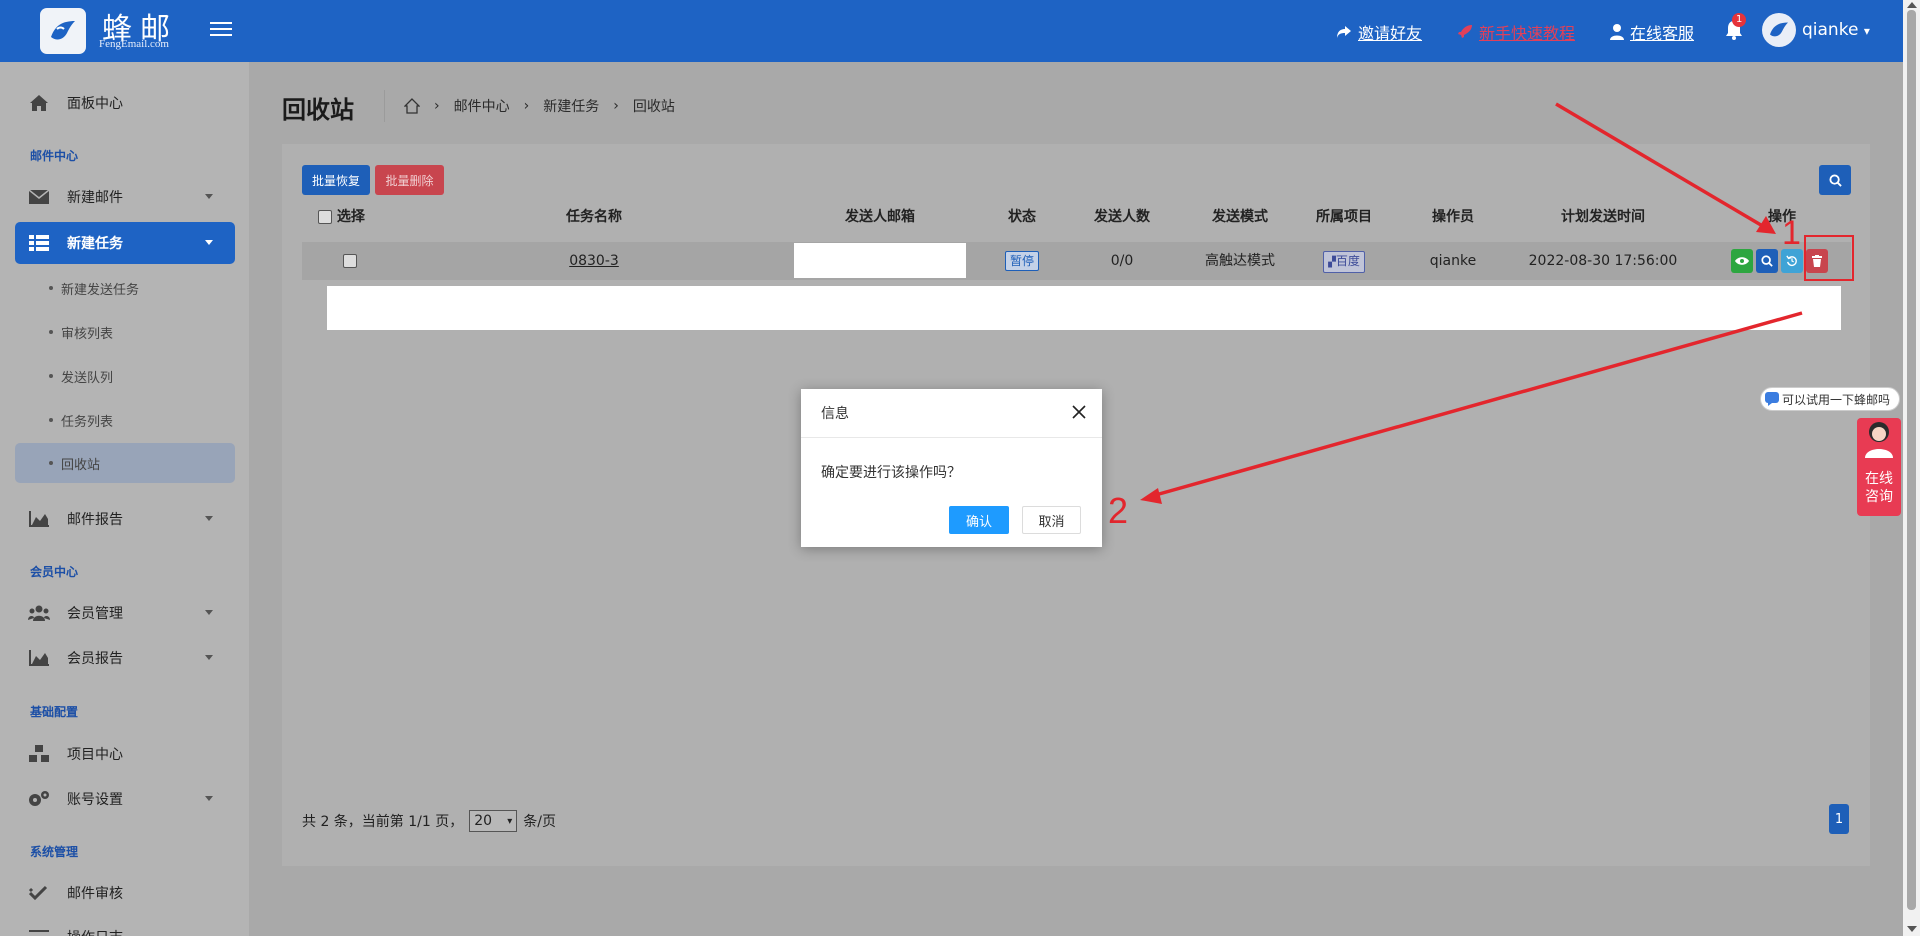 The image size is (1920, 936). Describe the element at coordinates (383, 822) in the screenshot. I see `pagination-text: 共 2 条，当前第 1/1 页，` at that location.